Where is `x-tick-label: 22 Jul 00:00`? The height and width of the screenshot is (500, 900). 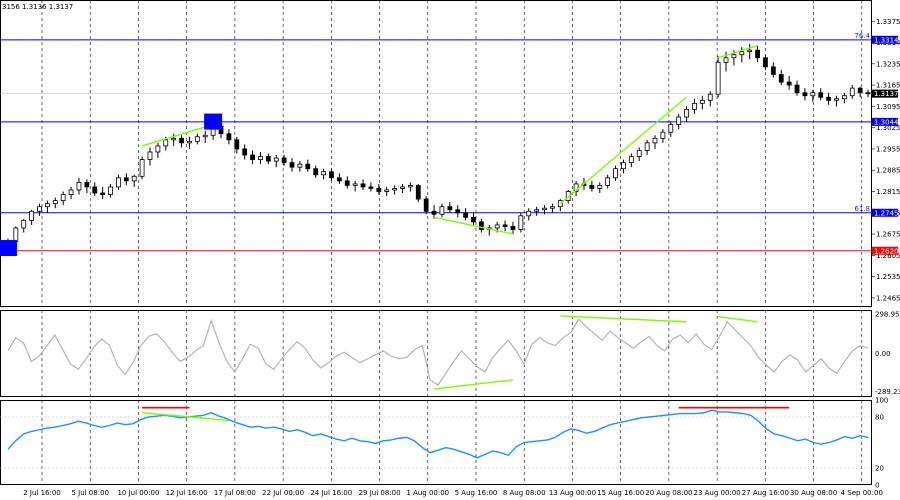 x-tick-label: 22 Jul 00:00 is located at coordinates (283, 493).